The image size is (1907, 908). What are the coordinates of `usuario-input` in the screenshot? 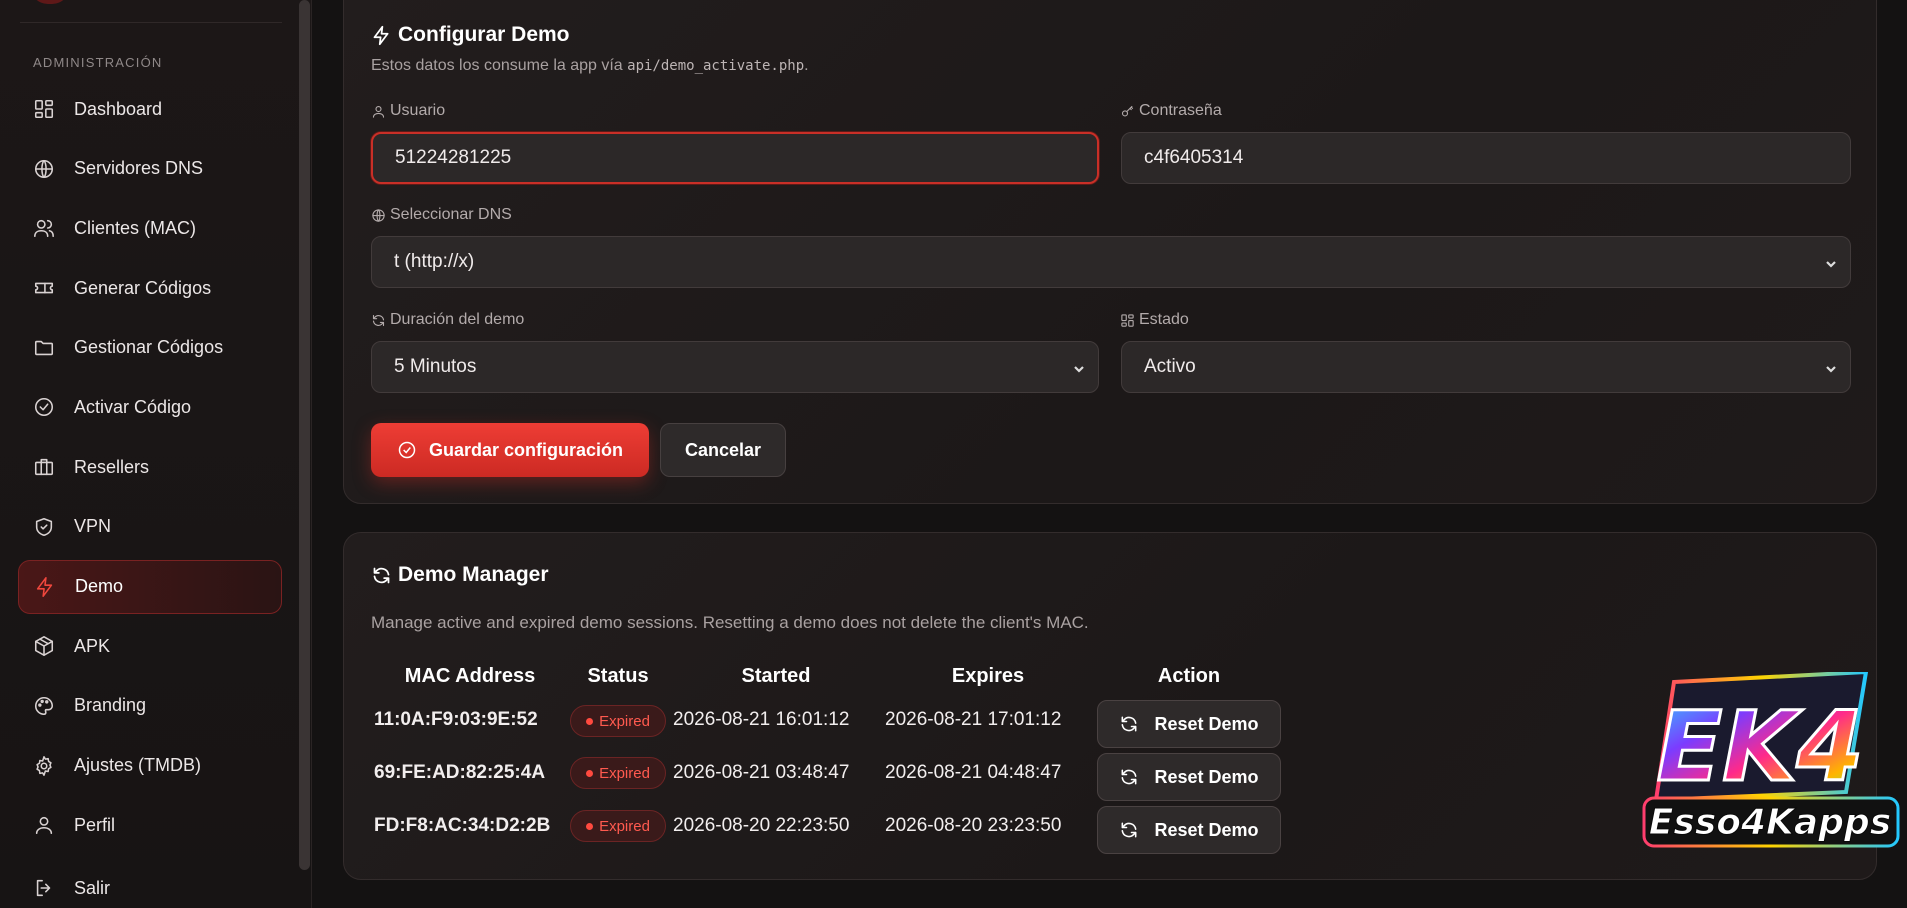 It's located at (735, 158).